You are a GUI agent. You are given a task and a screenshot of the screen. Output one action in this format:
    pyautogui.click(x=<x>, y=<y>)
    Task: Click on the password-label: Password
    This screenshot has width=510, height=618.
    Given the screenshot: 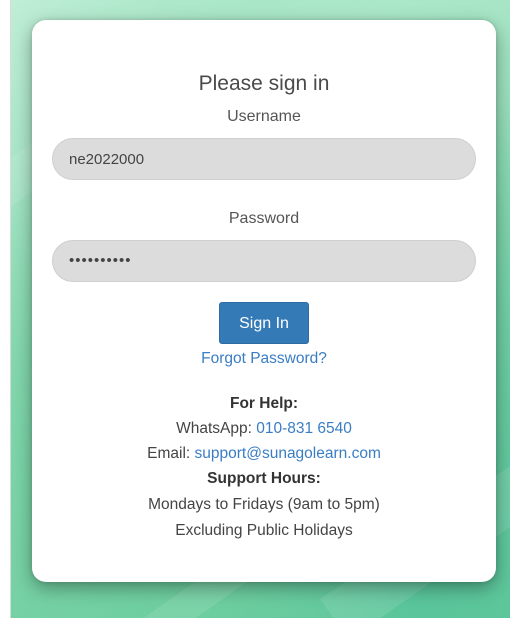 What is the action you would take?
    pyautogui.click(x=264, y=218)
    